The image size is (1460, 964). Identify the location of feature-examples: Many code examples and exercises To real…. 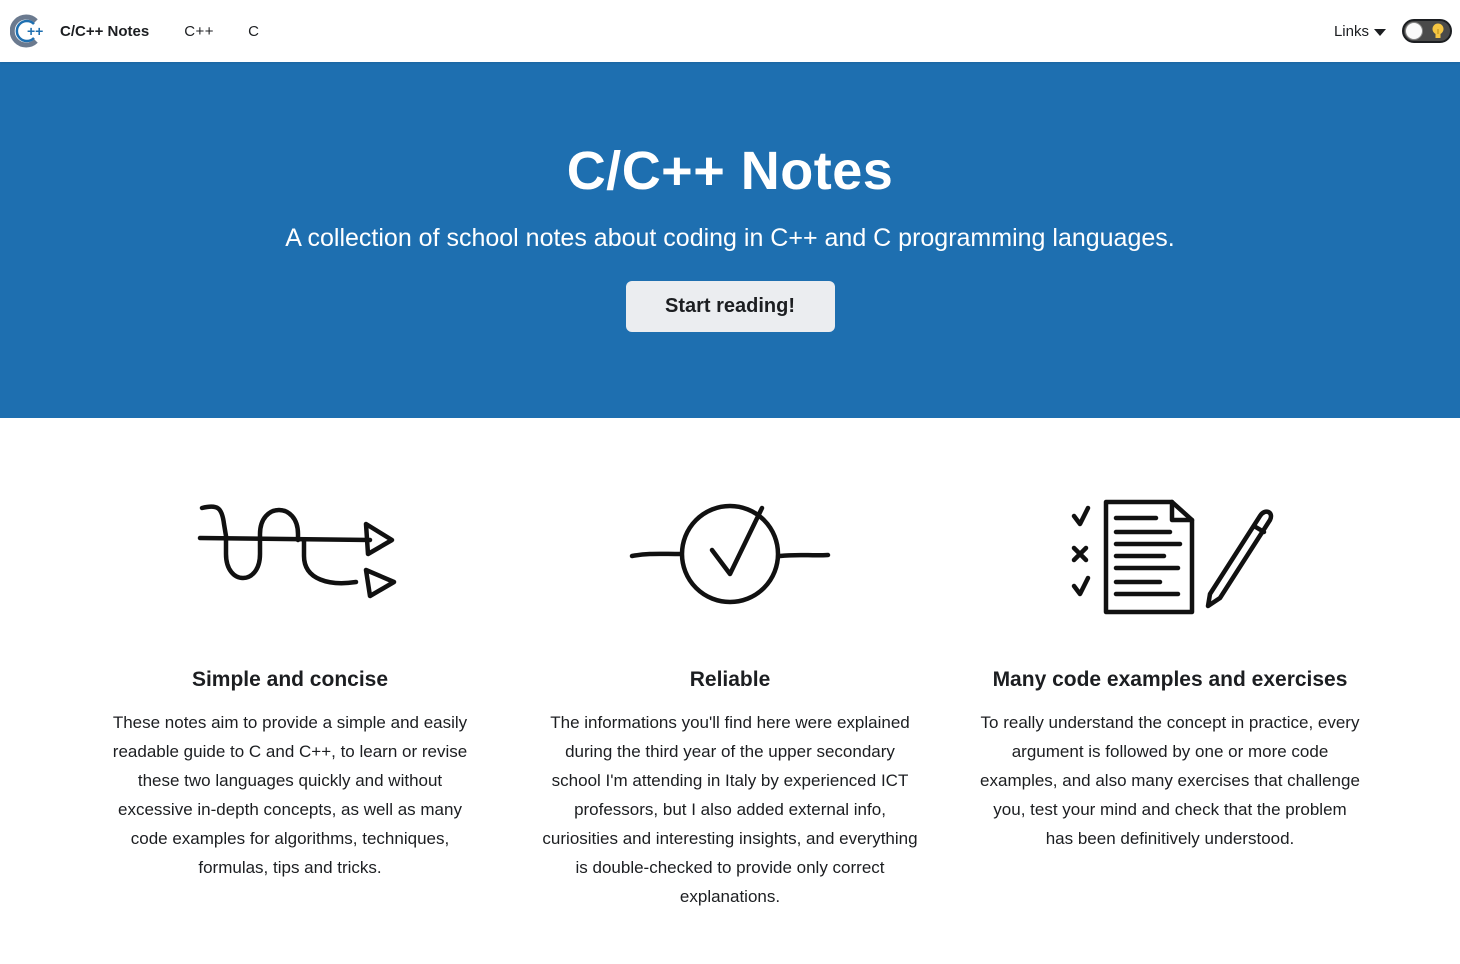
(1170, 702).